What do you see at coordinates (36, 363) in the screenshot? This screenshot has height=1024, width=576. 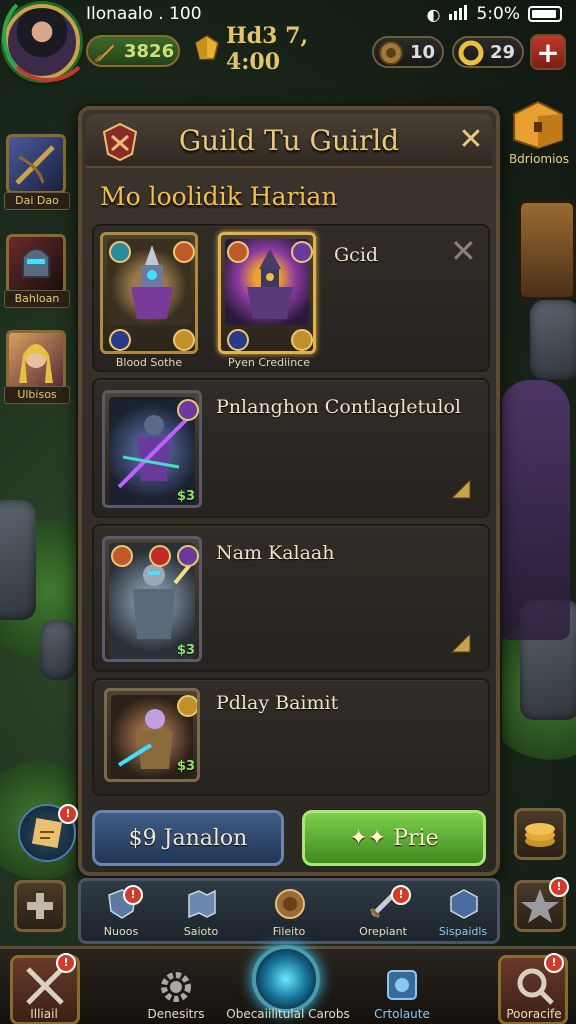 I see `sorceress-portrait-icon` at bounding box center [36, 363].